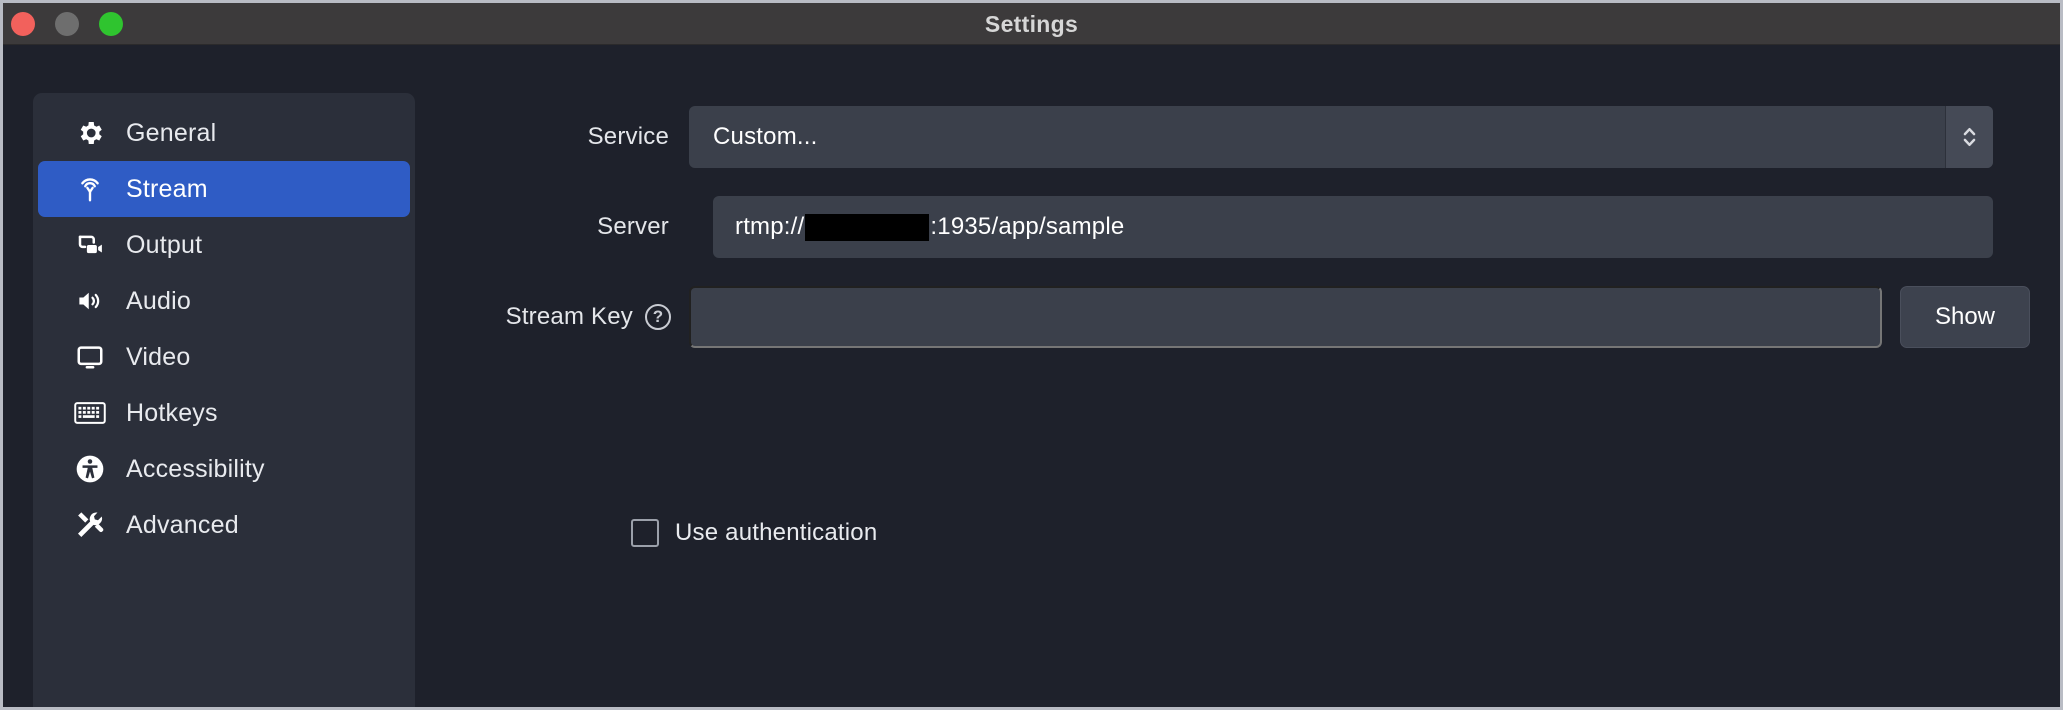 The width and height of the screenshot is (2063, 710). I want to click on service-label: Service, so click(628, 136).